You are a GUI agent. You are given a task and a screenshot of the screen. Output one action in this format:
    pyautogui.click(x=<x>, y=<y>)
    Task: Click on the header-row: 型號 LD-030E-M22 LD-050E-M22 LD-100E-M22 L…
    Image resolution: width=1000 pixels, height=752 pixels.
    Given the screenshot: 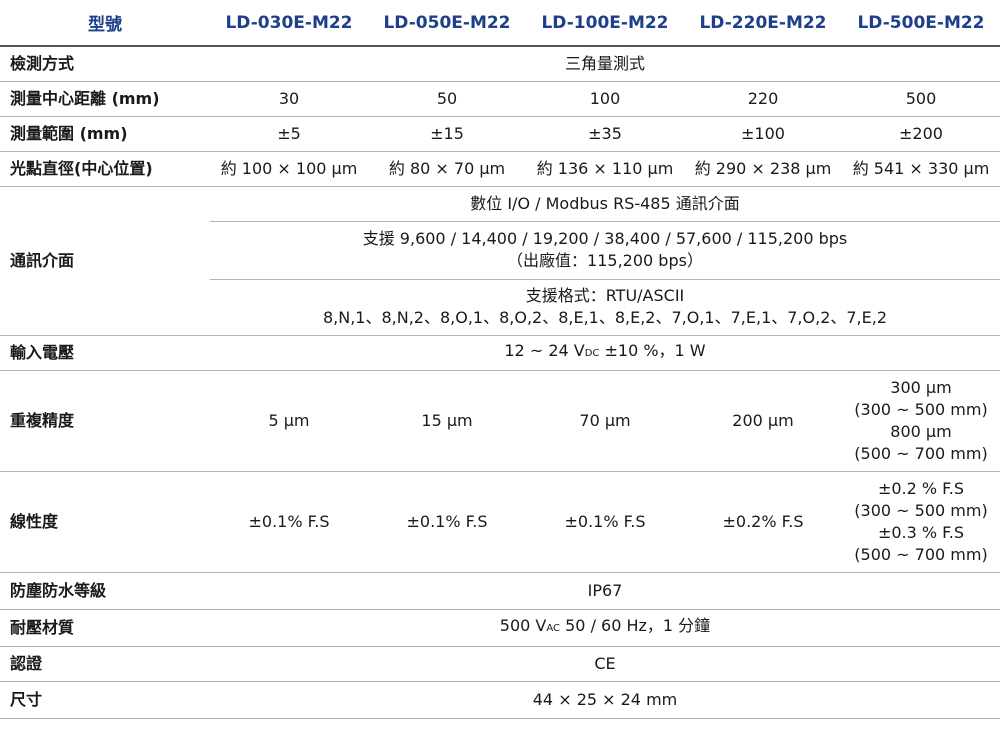 What is the action you would take?
    pyautogui.click(x=500, y=23)
    